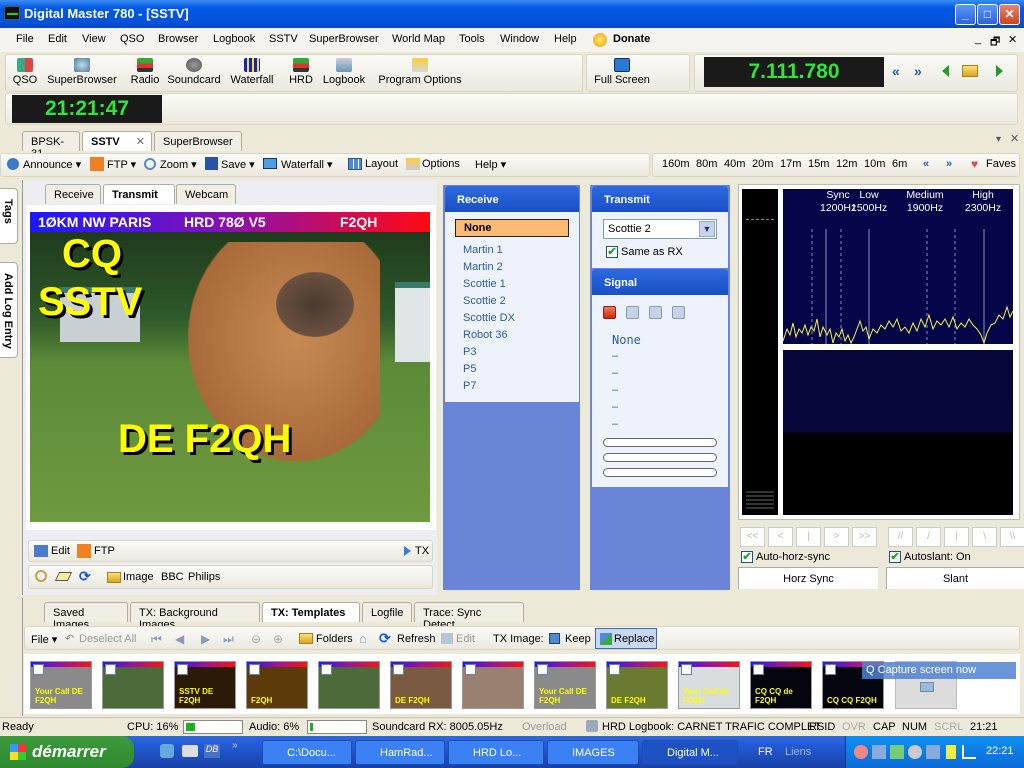  I want to click on mdi-minimize: _, so click(978, 39).